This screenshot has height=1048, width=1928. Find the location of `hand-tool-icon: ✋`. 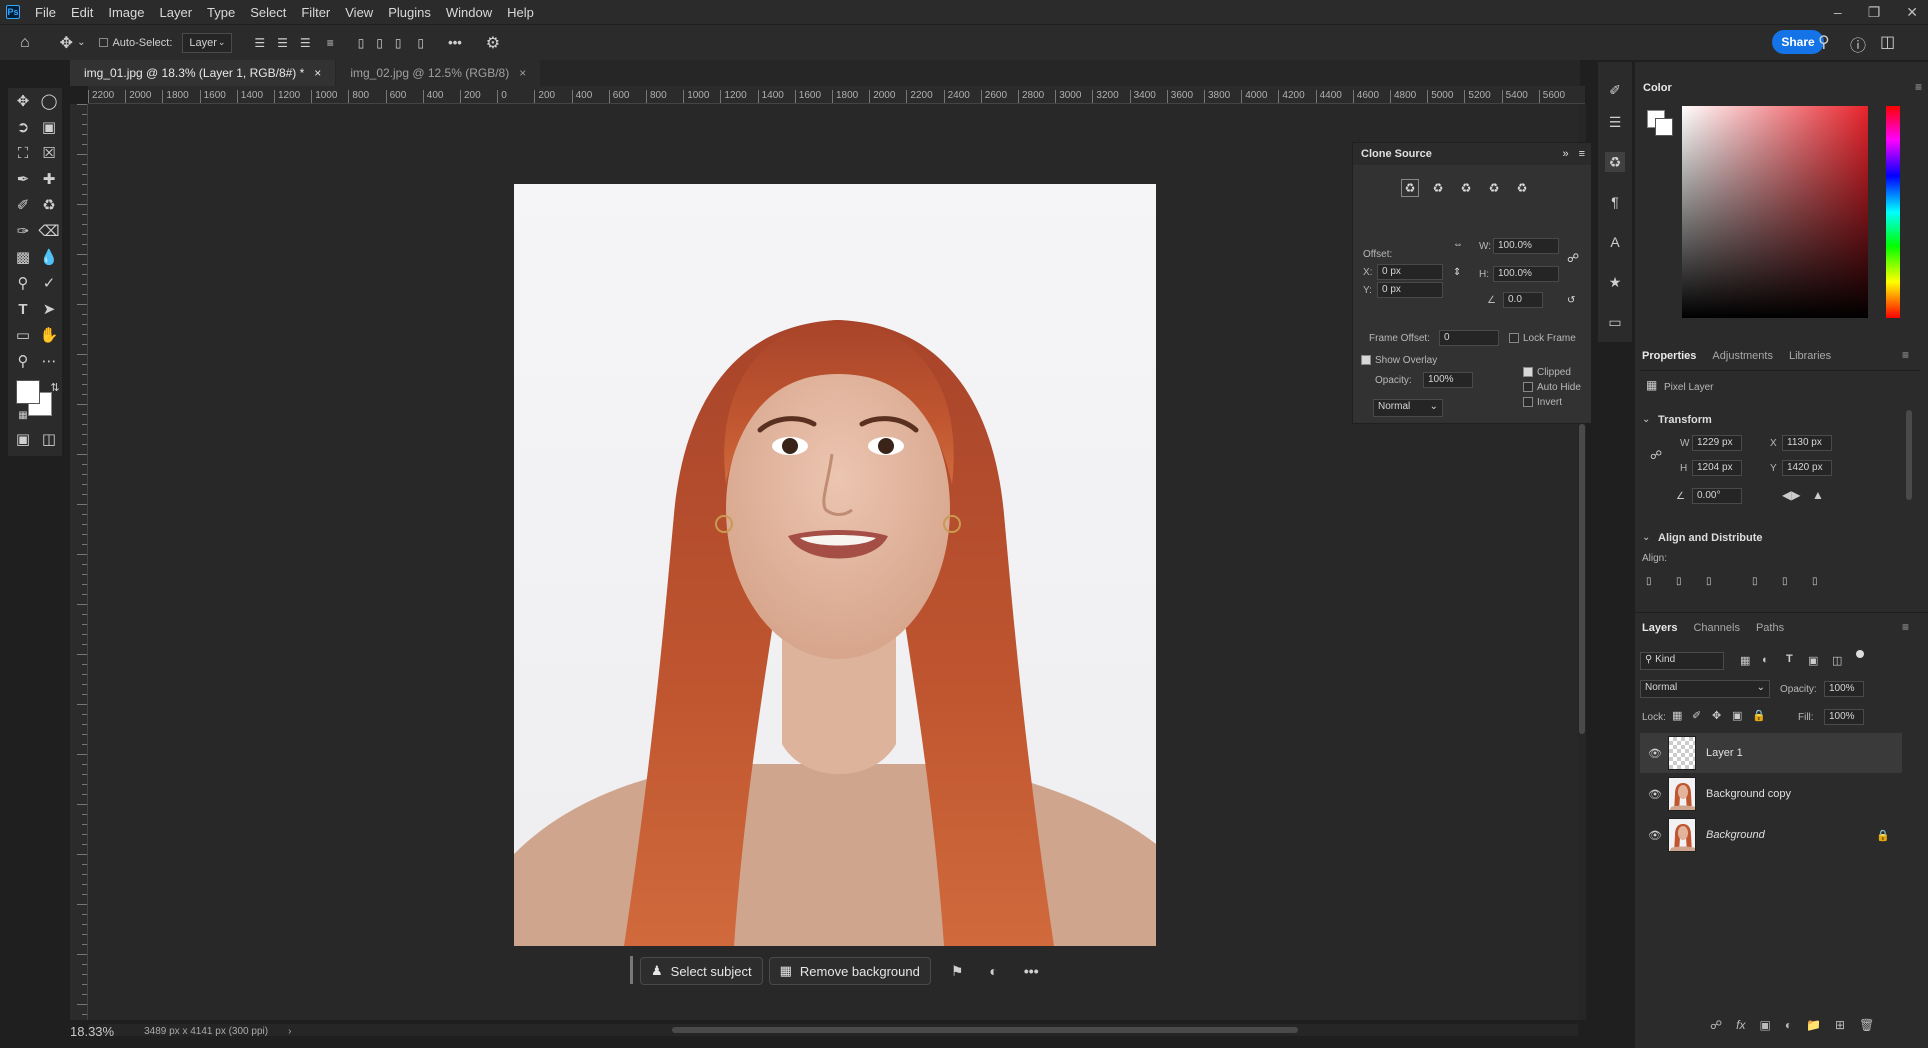

hand-tool-icon: ✋ is located at coordinates (49, 335).